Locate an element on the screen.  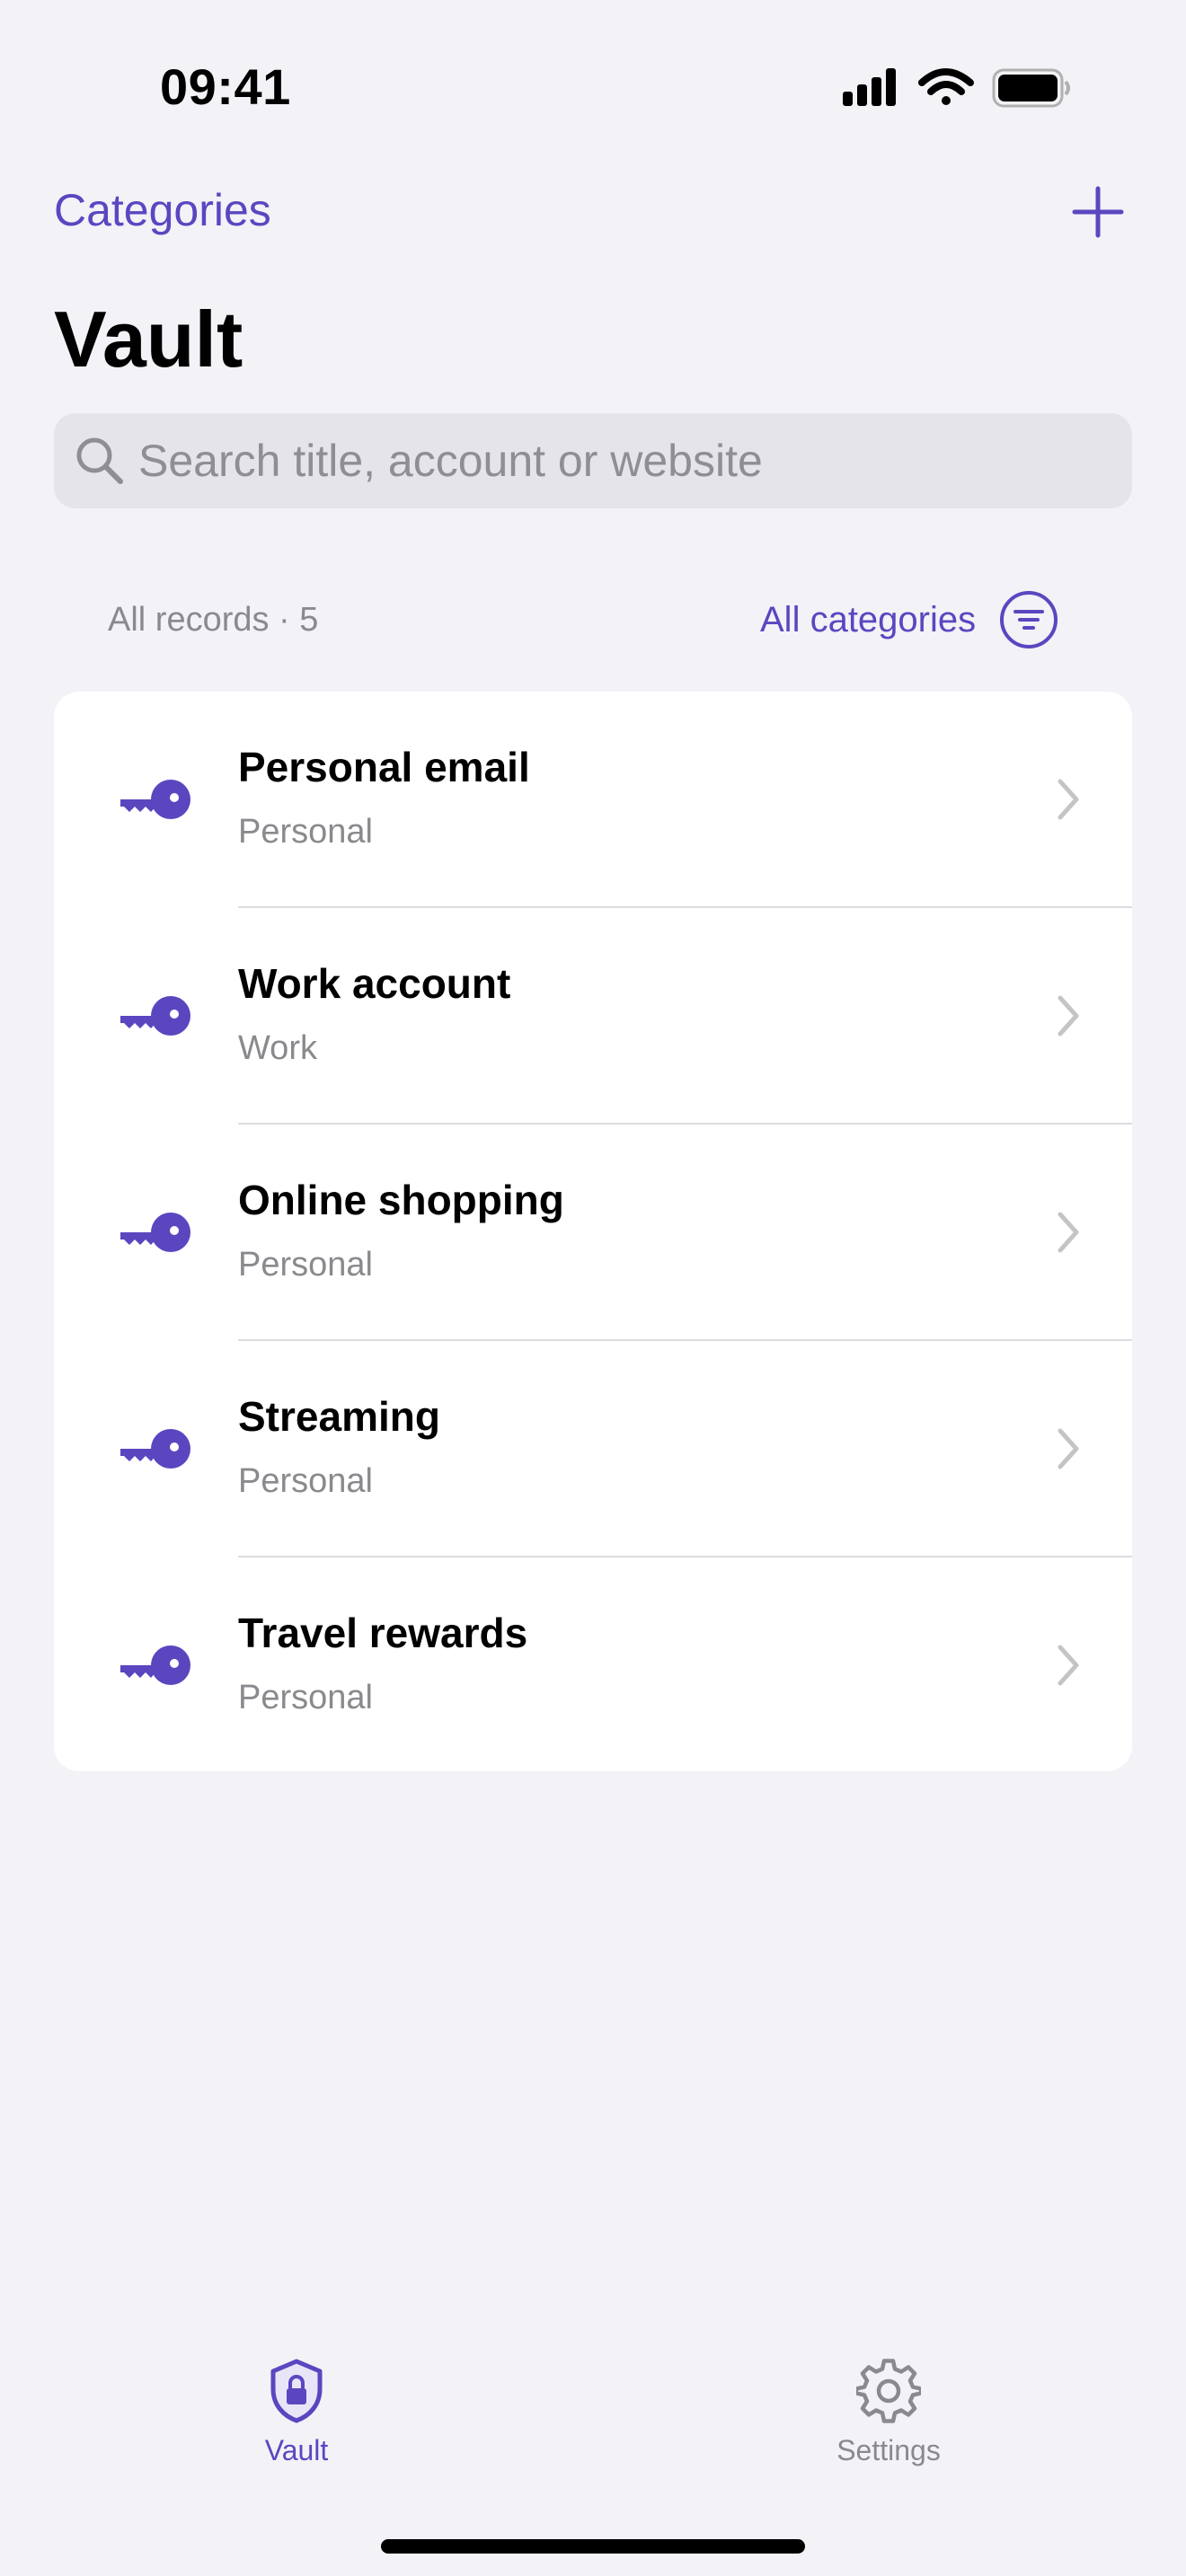
list-item: Online shopping Personal is located at coordinates (593, 1233).